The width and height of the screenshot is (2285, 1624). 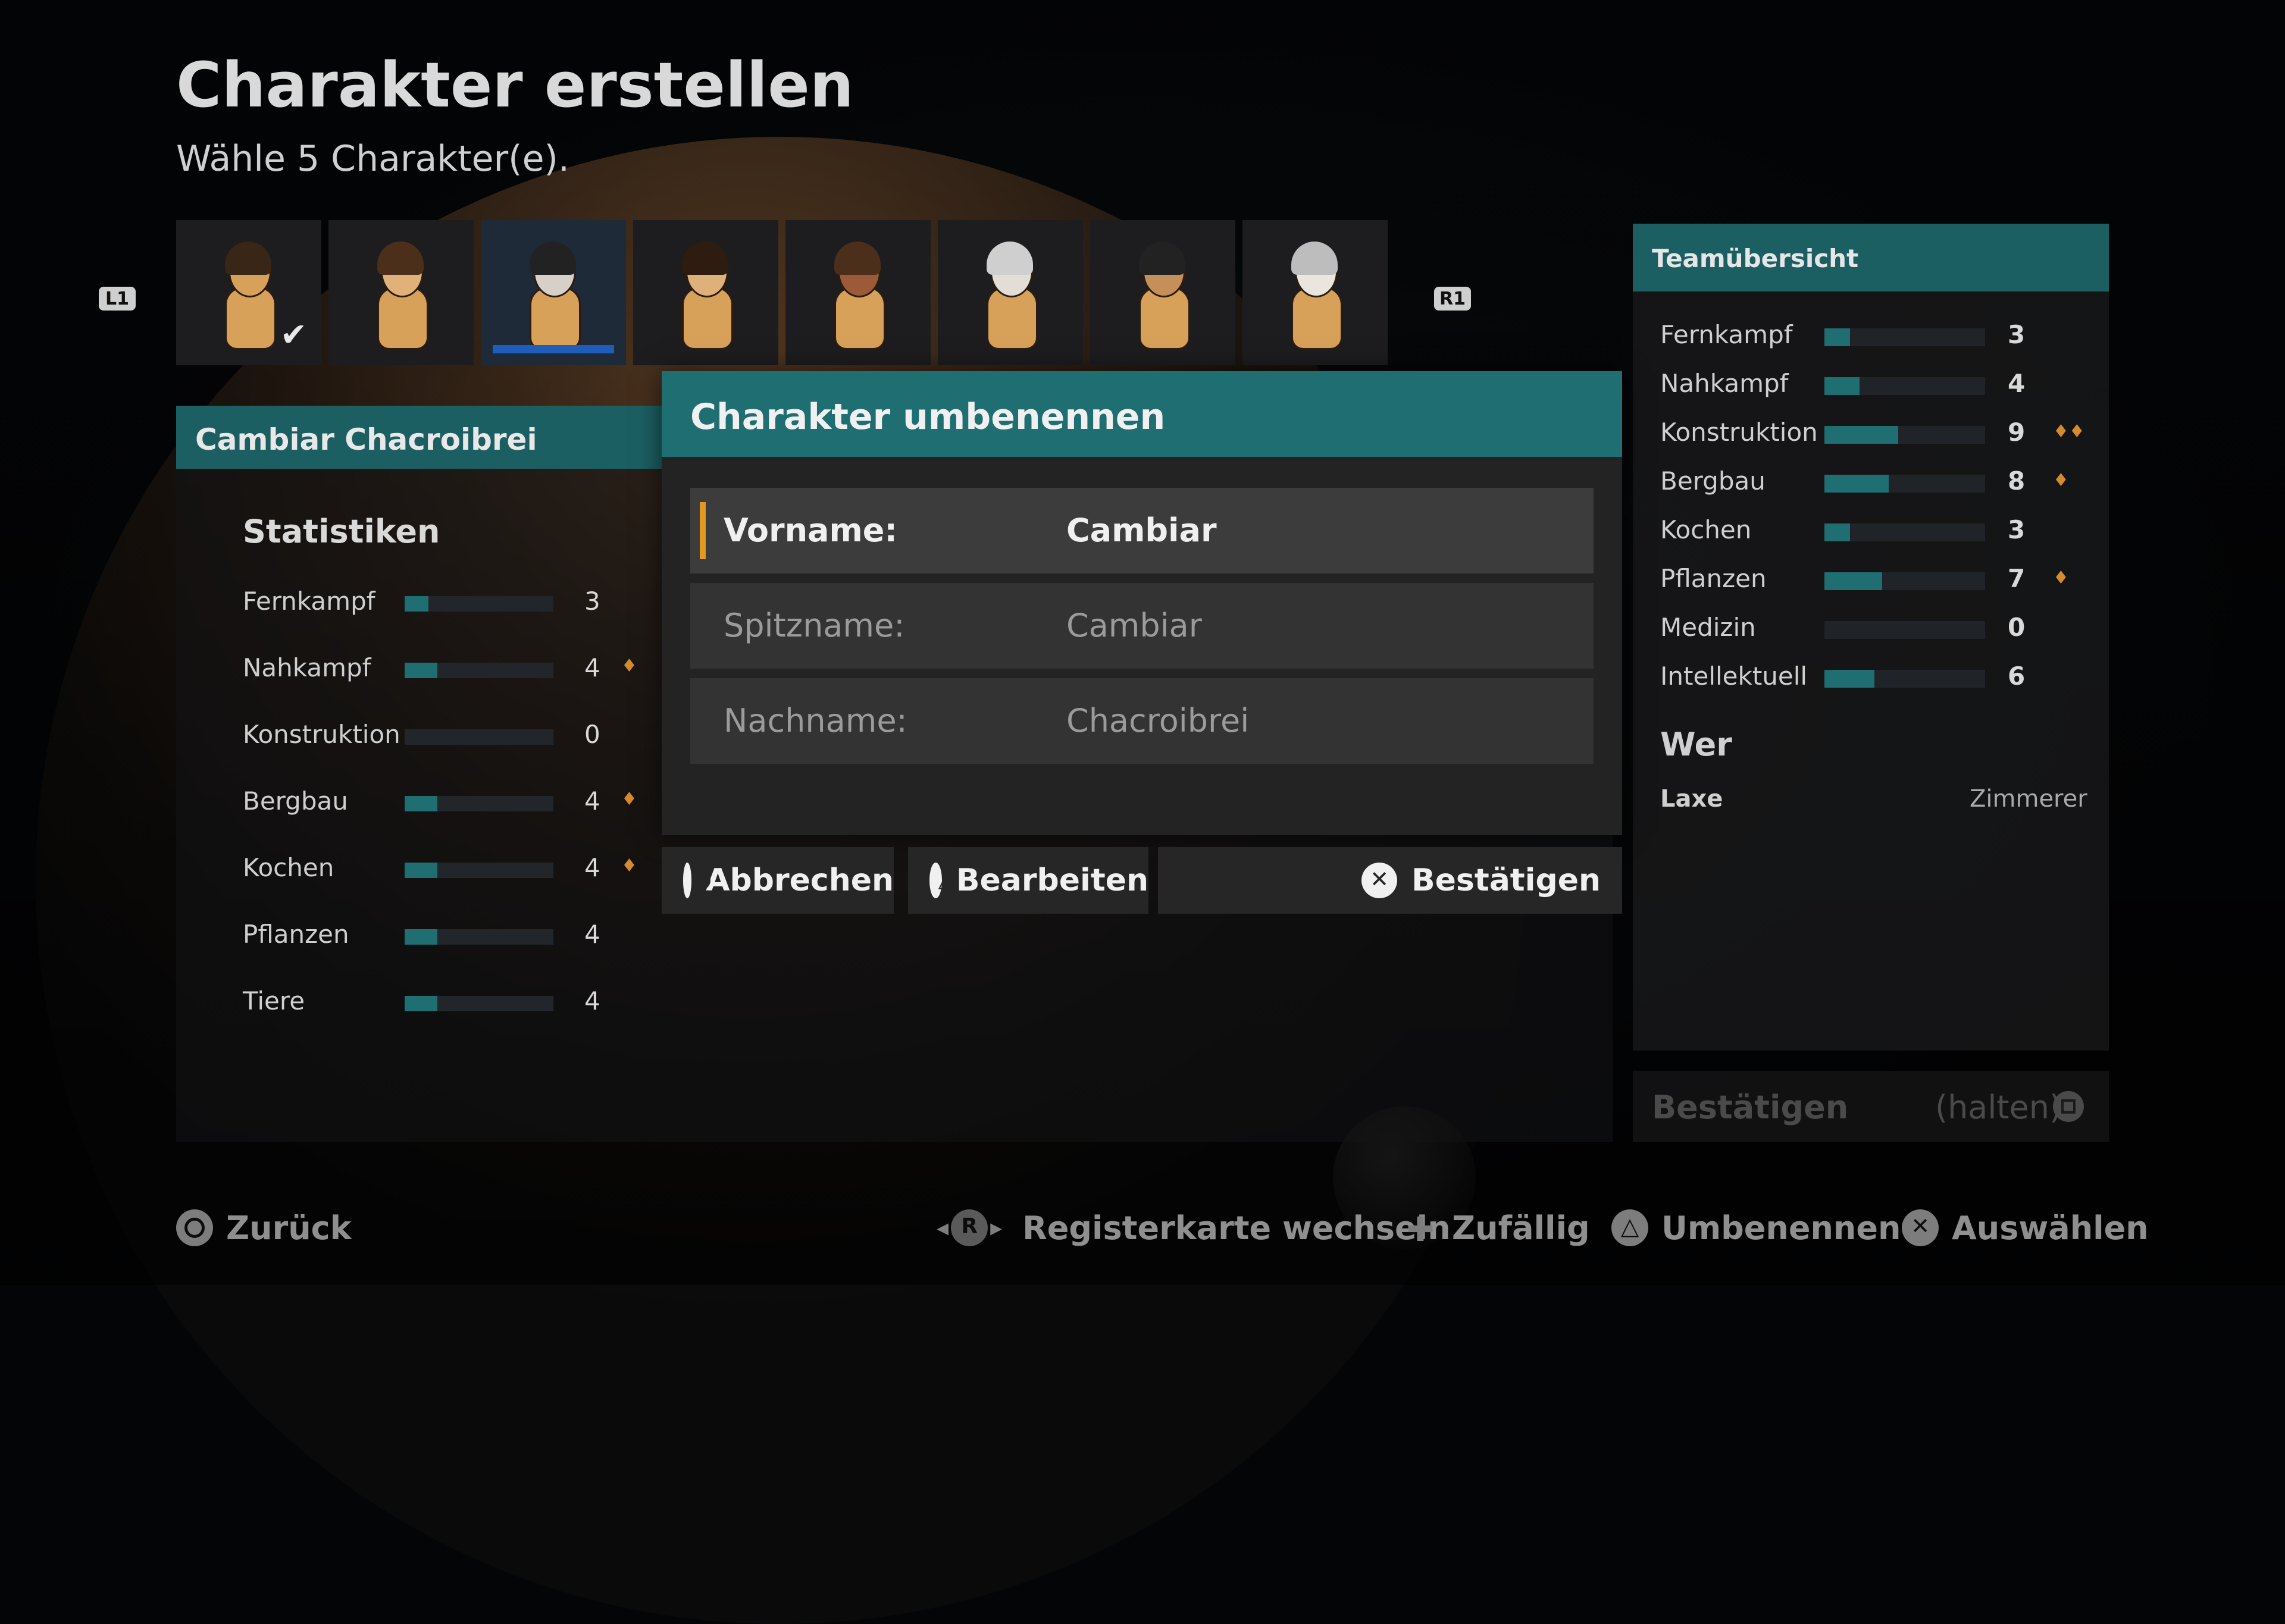 I want to click on footer-rename: Umbenennen, so click(x=1756, y=1228).